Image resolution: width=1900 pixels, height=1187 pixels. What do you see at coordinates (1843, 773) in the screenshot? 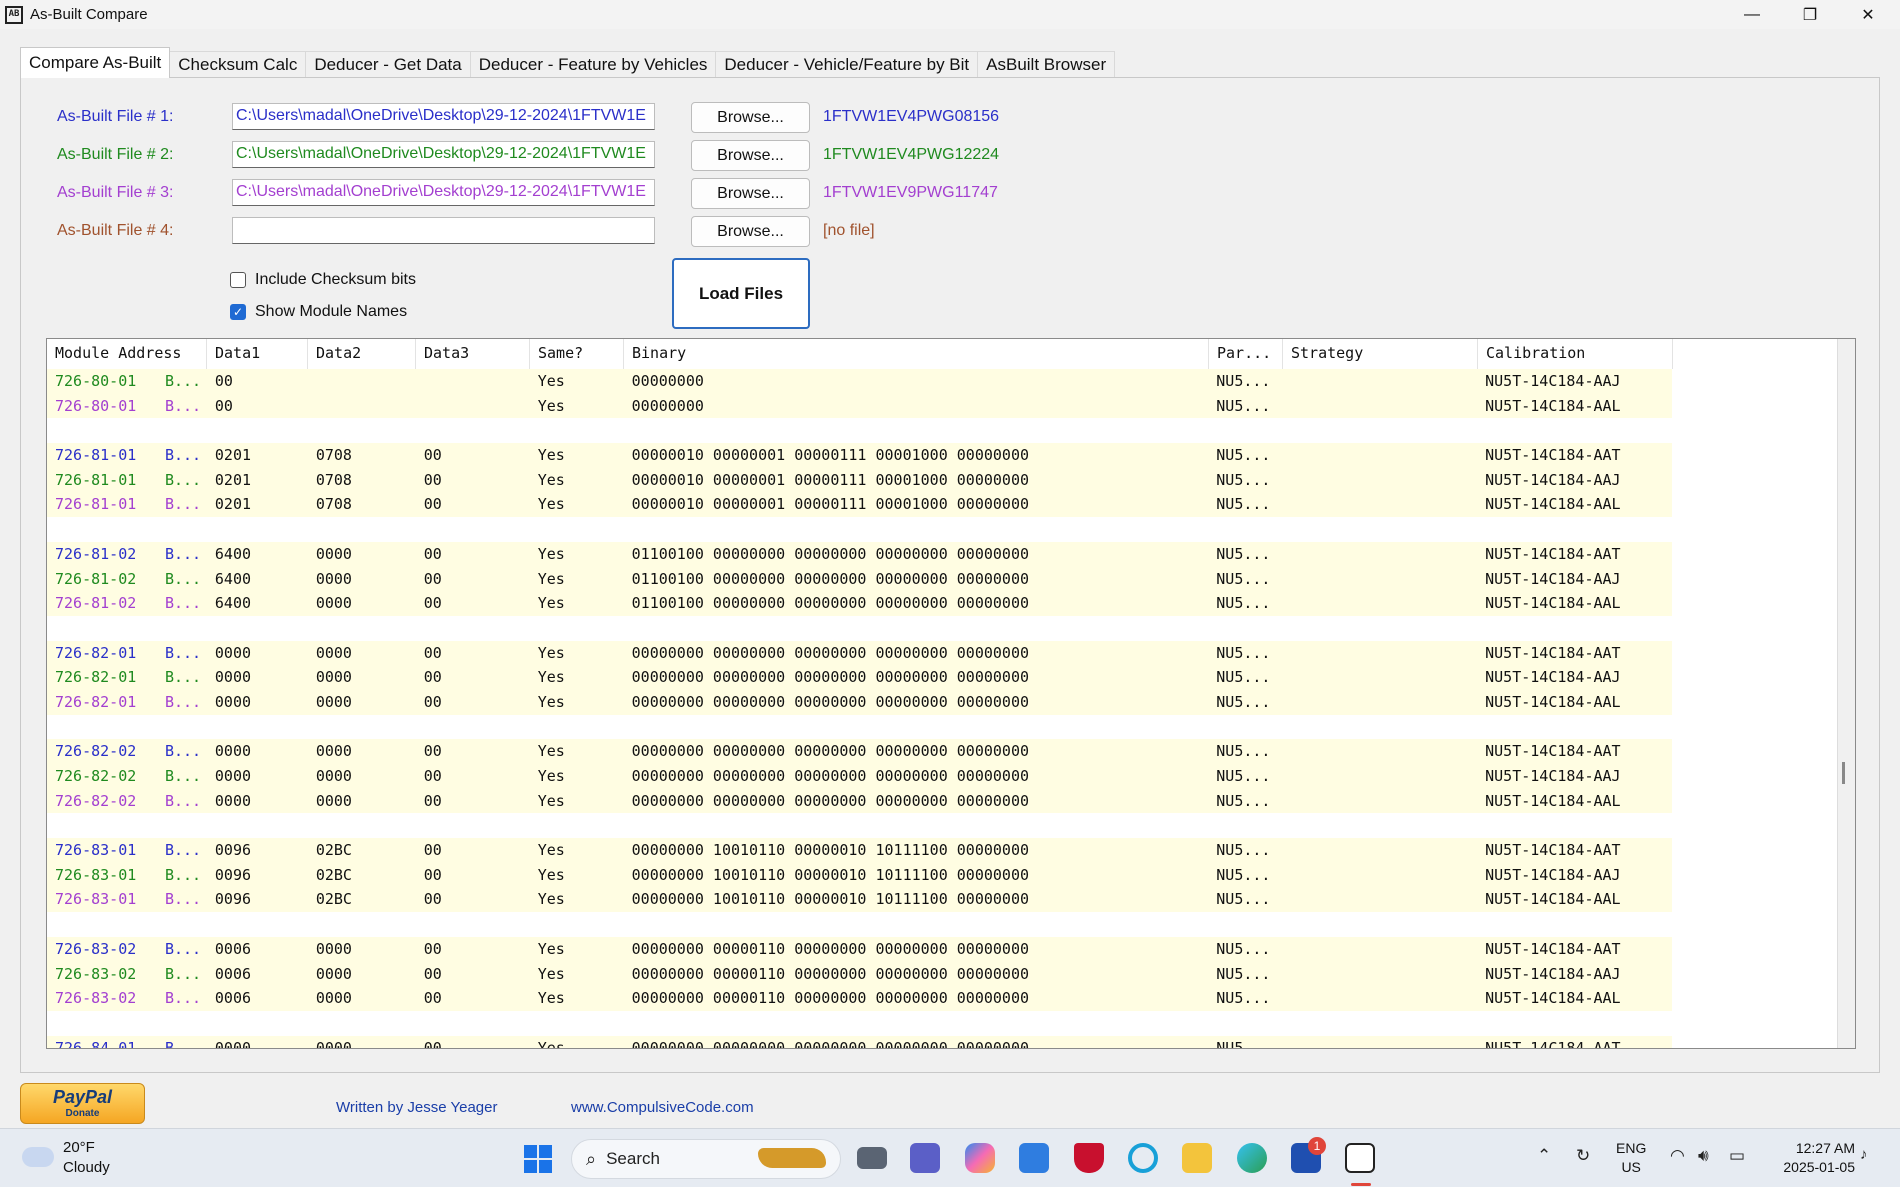
I see `scrollbar-thumb` at bounding box center [1843, 773].